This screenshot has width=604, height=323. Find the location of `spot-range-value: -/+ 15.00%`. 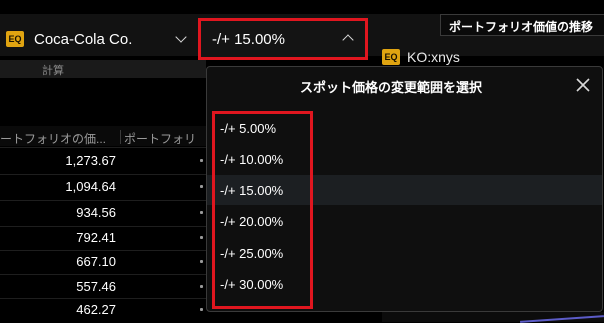

spot-range-value: -/+ 15.00% is located at coordinates (248, 39).